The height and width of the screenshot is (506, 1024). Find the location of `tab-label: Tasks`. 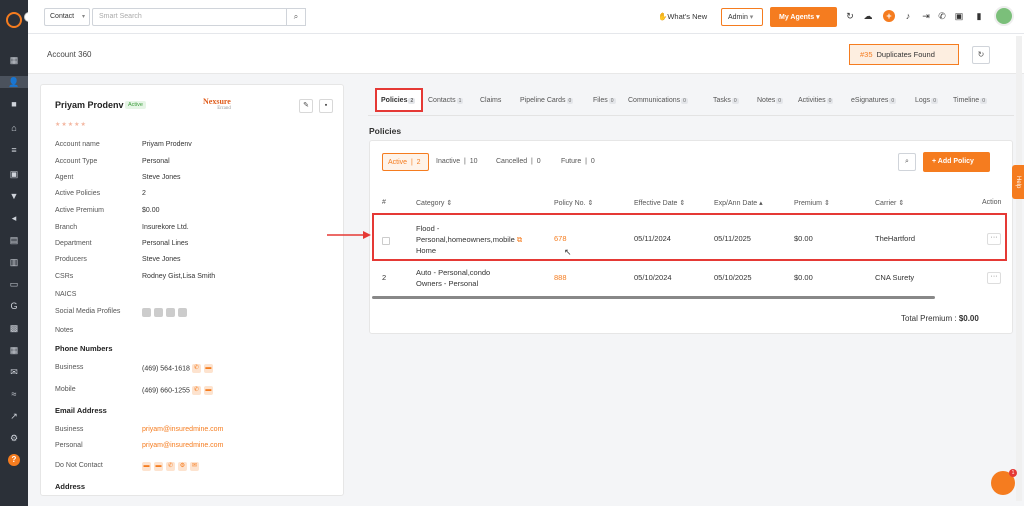

tab-label: Tasks is located at coordinates (722, 100).